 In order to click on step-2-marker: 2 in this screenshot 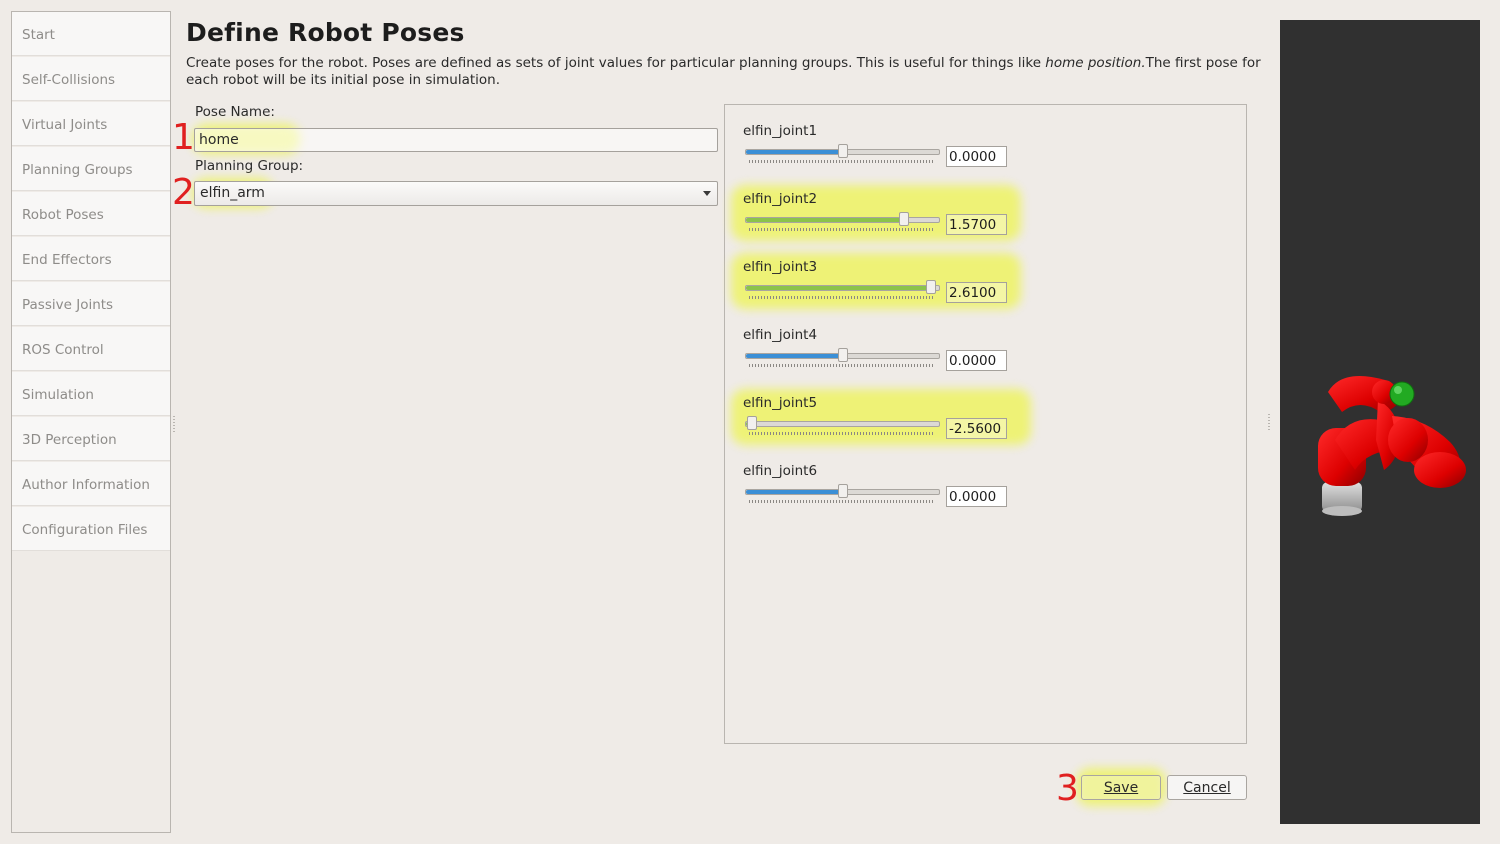, I will do `click(183, 192)`.